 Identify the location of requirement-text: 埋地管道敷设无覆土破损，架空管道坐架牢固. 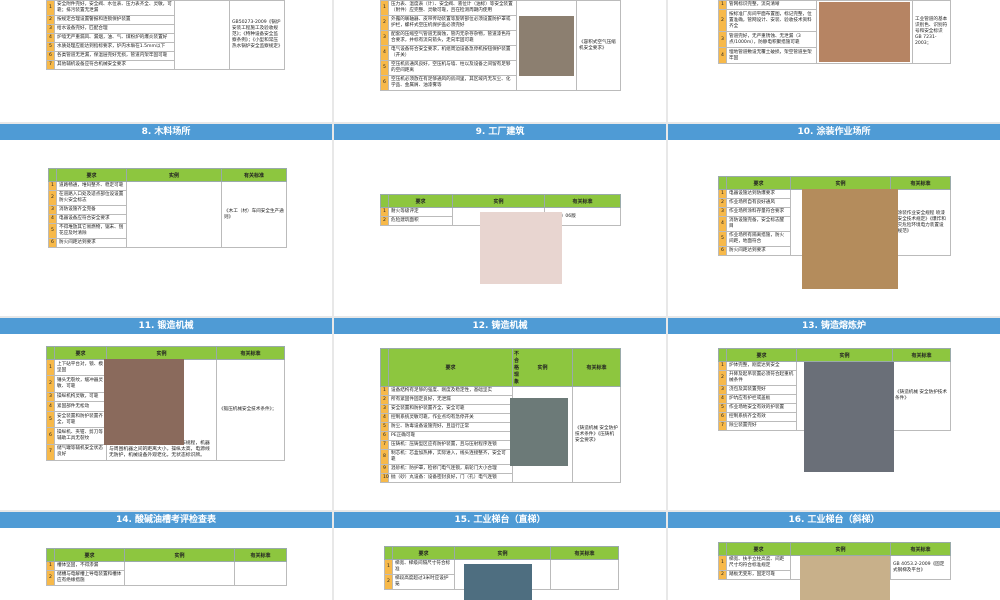
(771, 55).